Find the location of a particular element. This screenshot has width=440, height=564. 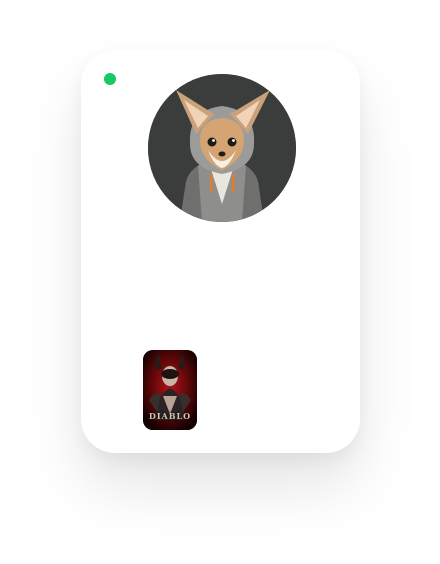

online-status-indicator is located at coordinates (110, 79).